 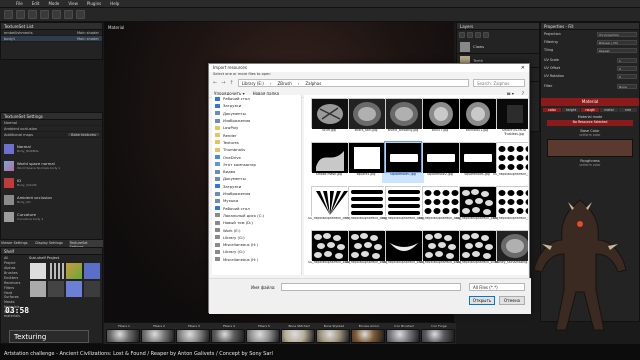 What do you see at coordinates (256, 215) in the screenshot?
I see `nav-item: Локальный диск (C:)` at bounding box center [256, 215].